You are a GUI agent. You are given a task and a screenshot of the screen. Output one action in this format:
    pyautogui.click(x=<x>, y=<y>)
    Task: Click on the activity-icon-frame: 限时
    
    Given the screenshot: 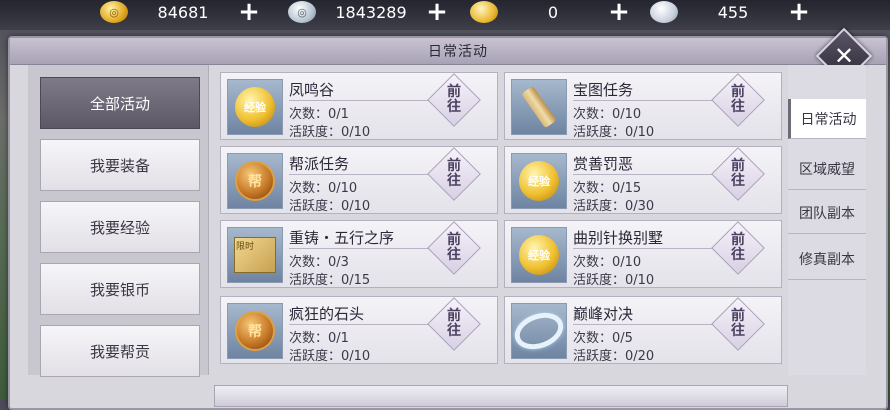 What is the action you would take?
    pyautogui.click(x=255, y=255)
    